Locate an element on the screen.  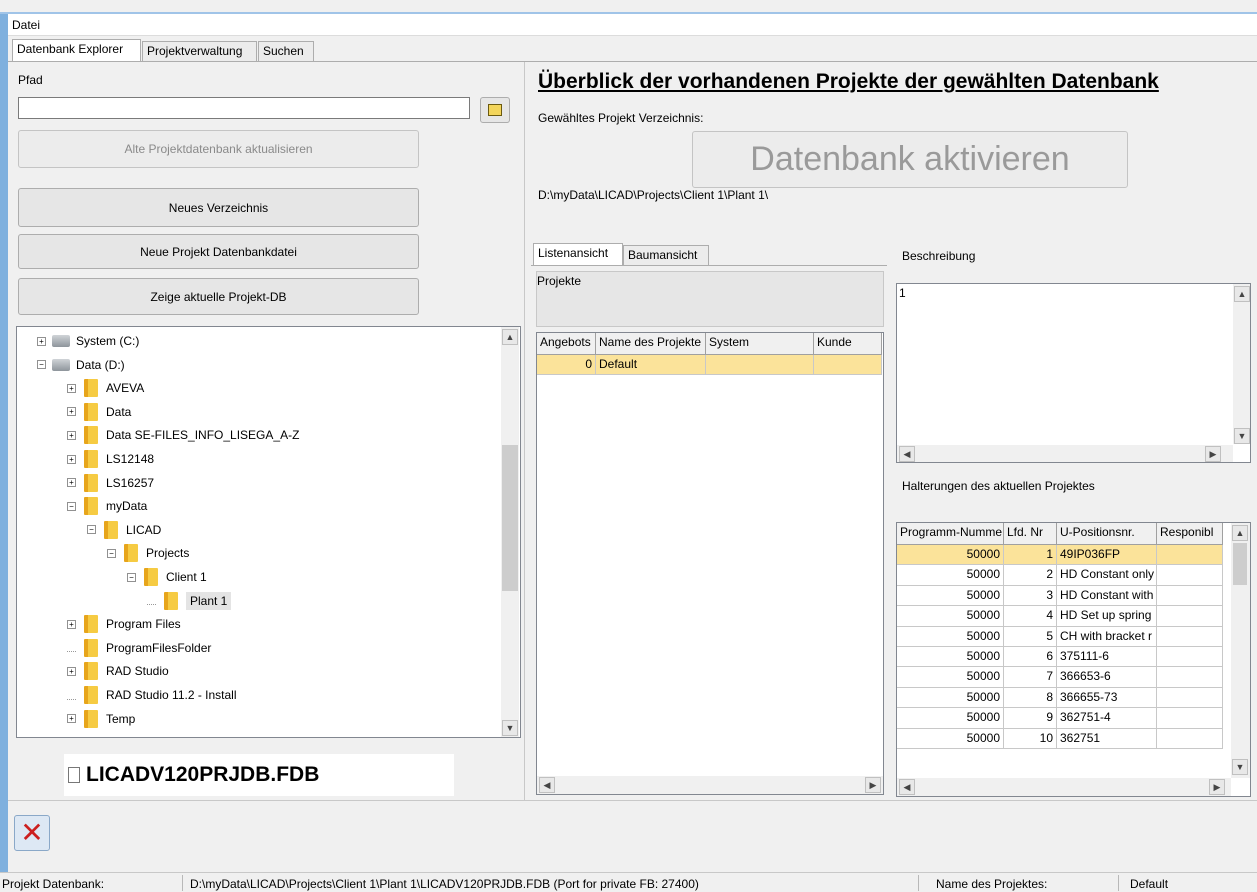
tree-scroll-thumb is located at coordinates (510, 518).